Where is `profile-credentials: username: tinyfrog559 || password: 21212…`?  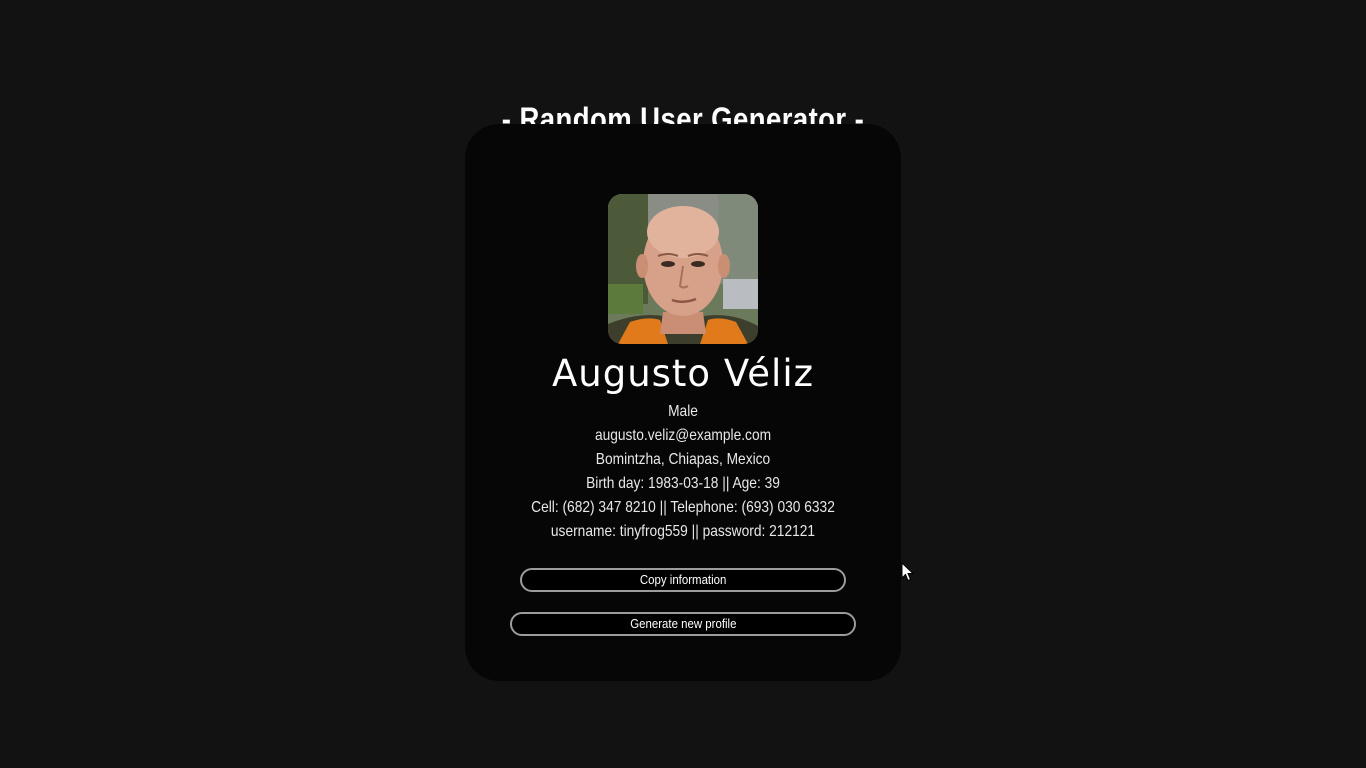
profile-credentials: username: tinyfrog559 || password: 21212… is located at coordinates (683, 531).